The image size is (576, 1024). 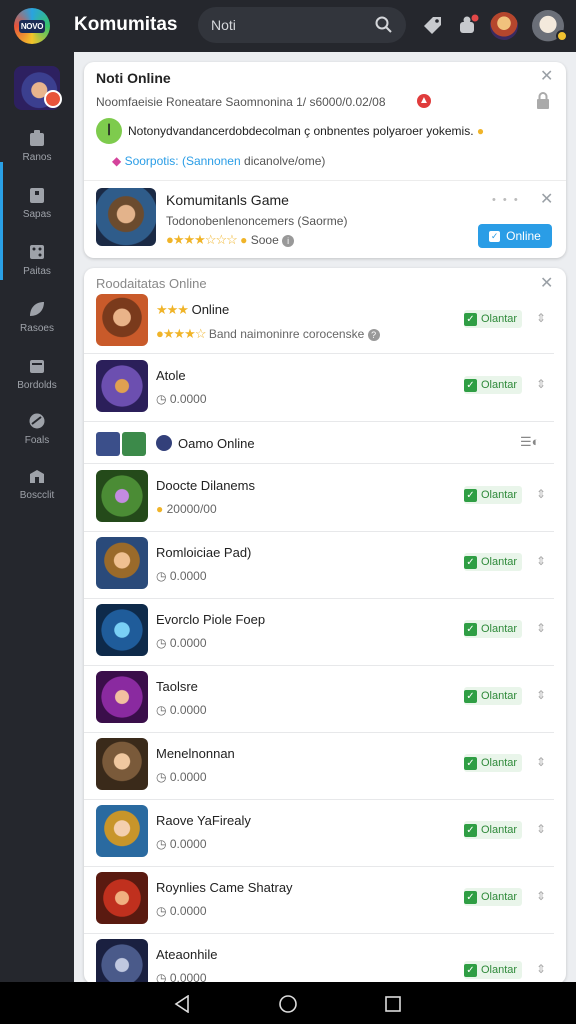 I want to click on emoji-icon: ●, so click(x=480, y=131).